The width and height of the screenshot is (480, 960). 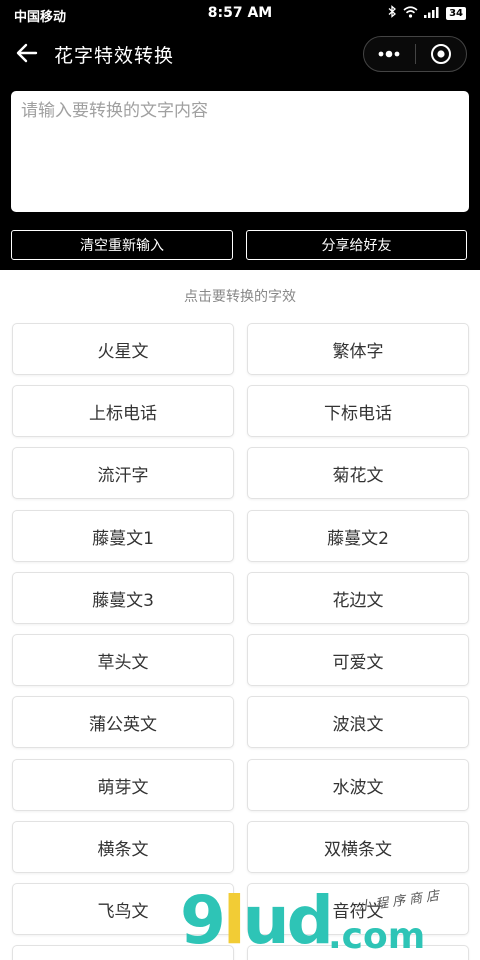 I want to click on target-circle-icon, so click(x=440, y=54).